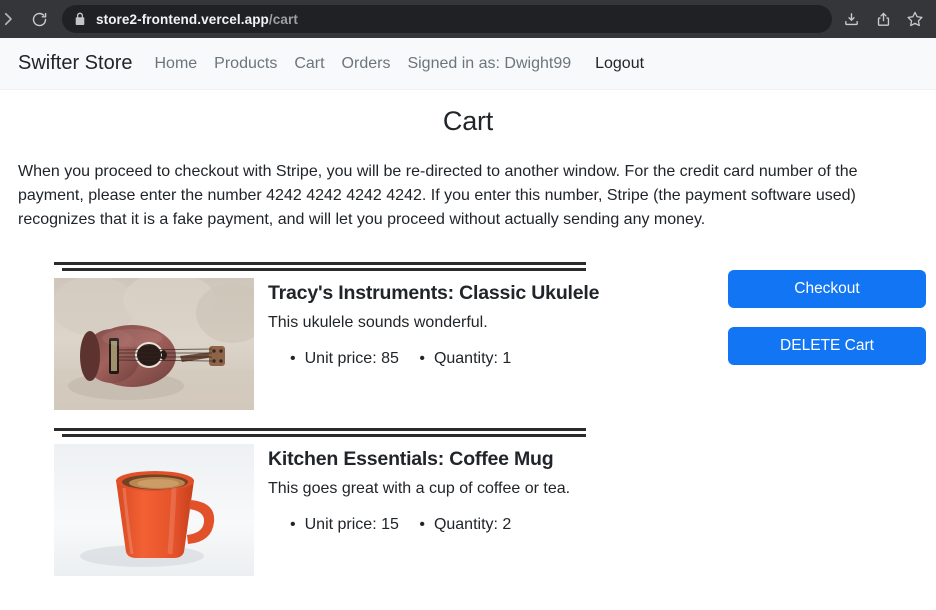 The width and height of the screenshot is (936, 610). Describe the element at coordinates (411, 459) in the screenshot. I see `cart-item-title: Kitchen Essentials: Coffee Mug` at that location.